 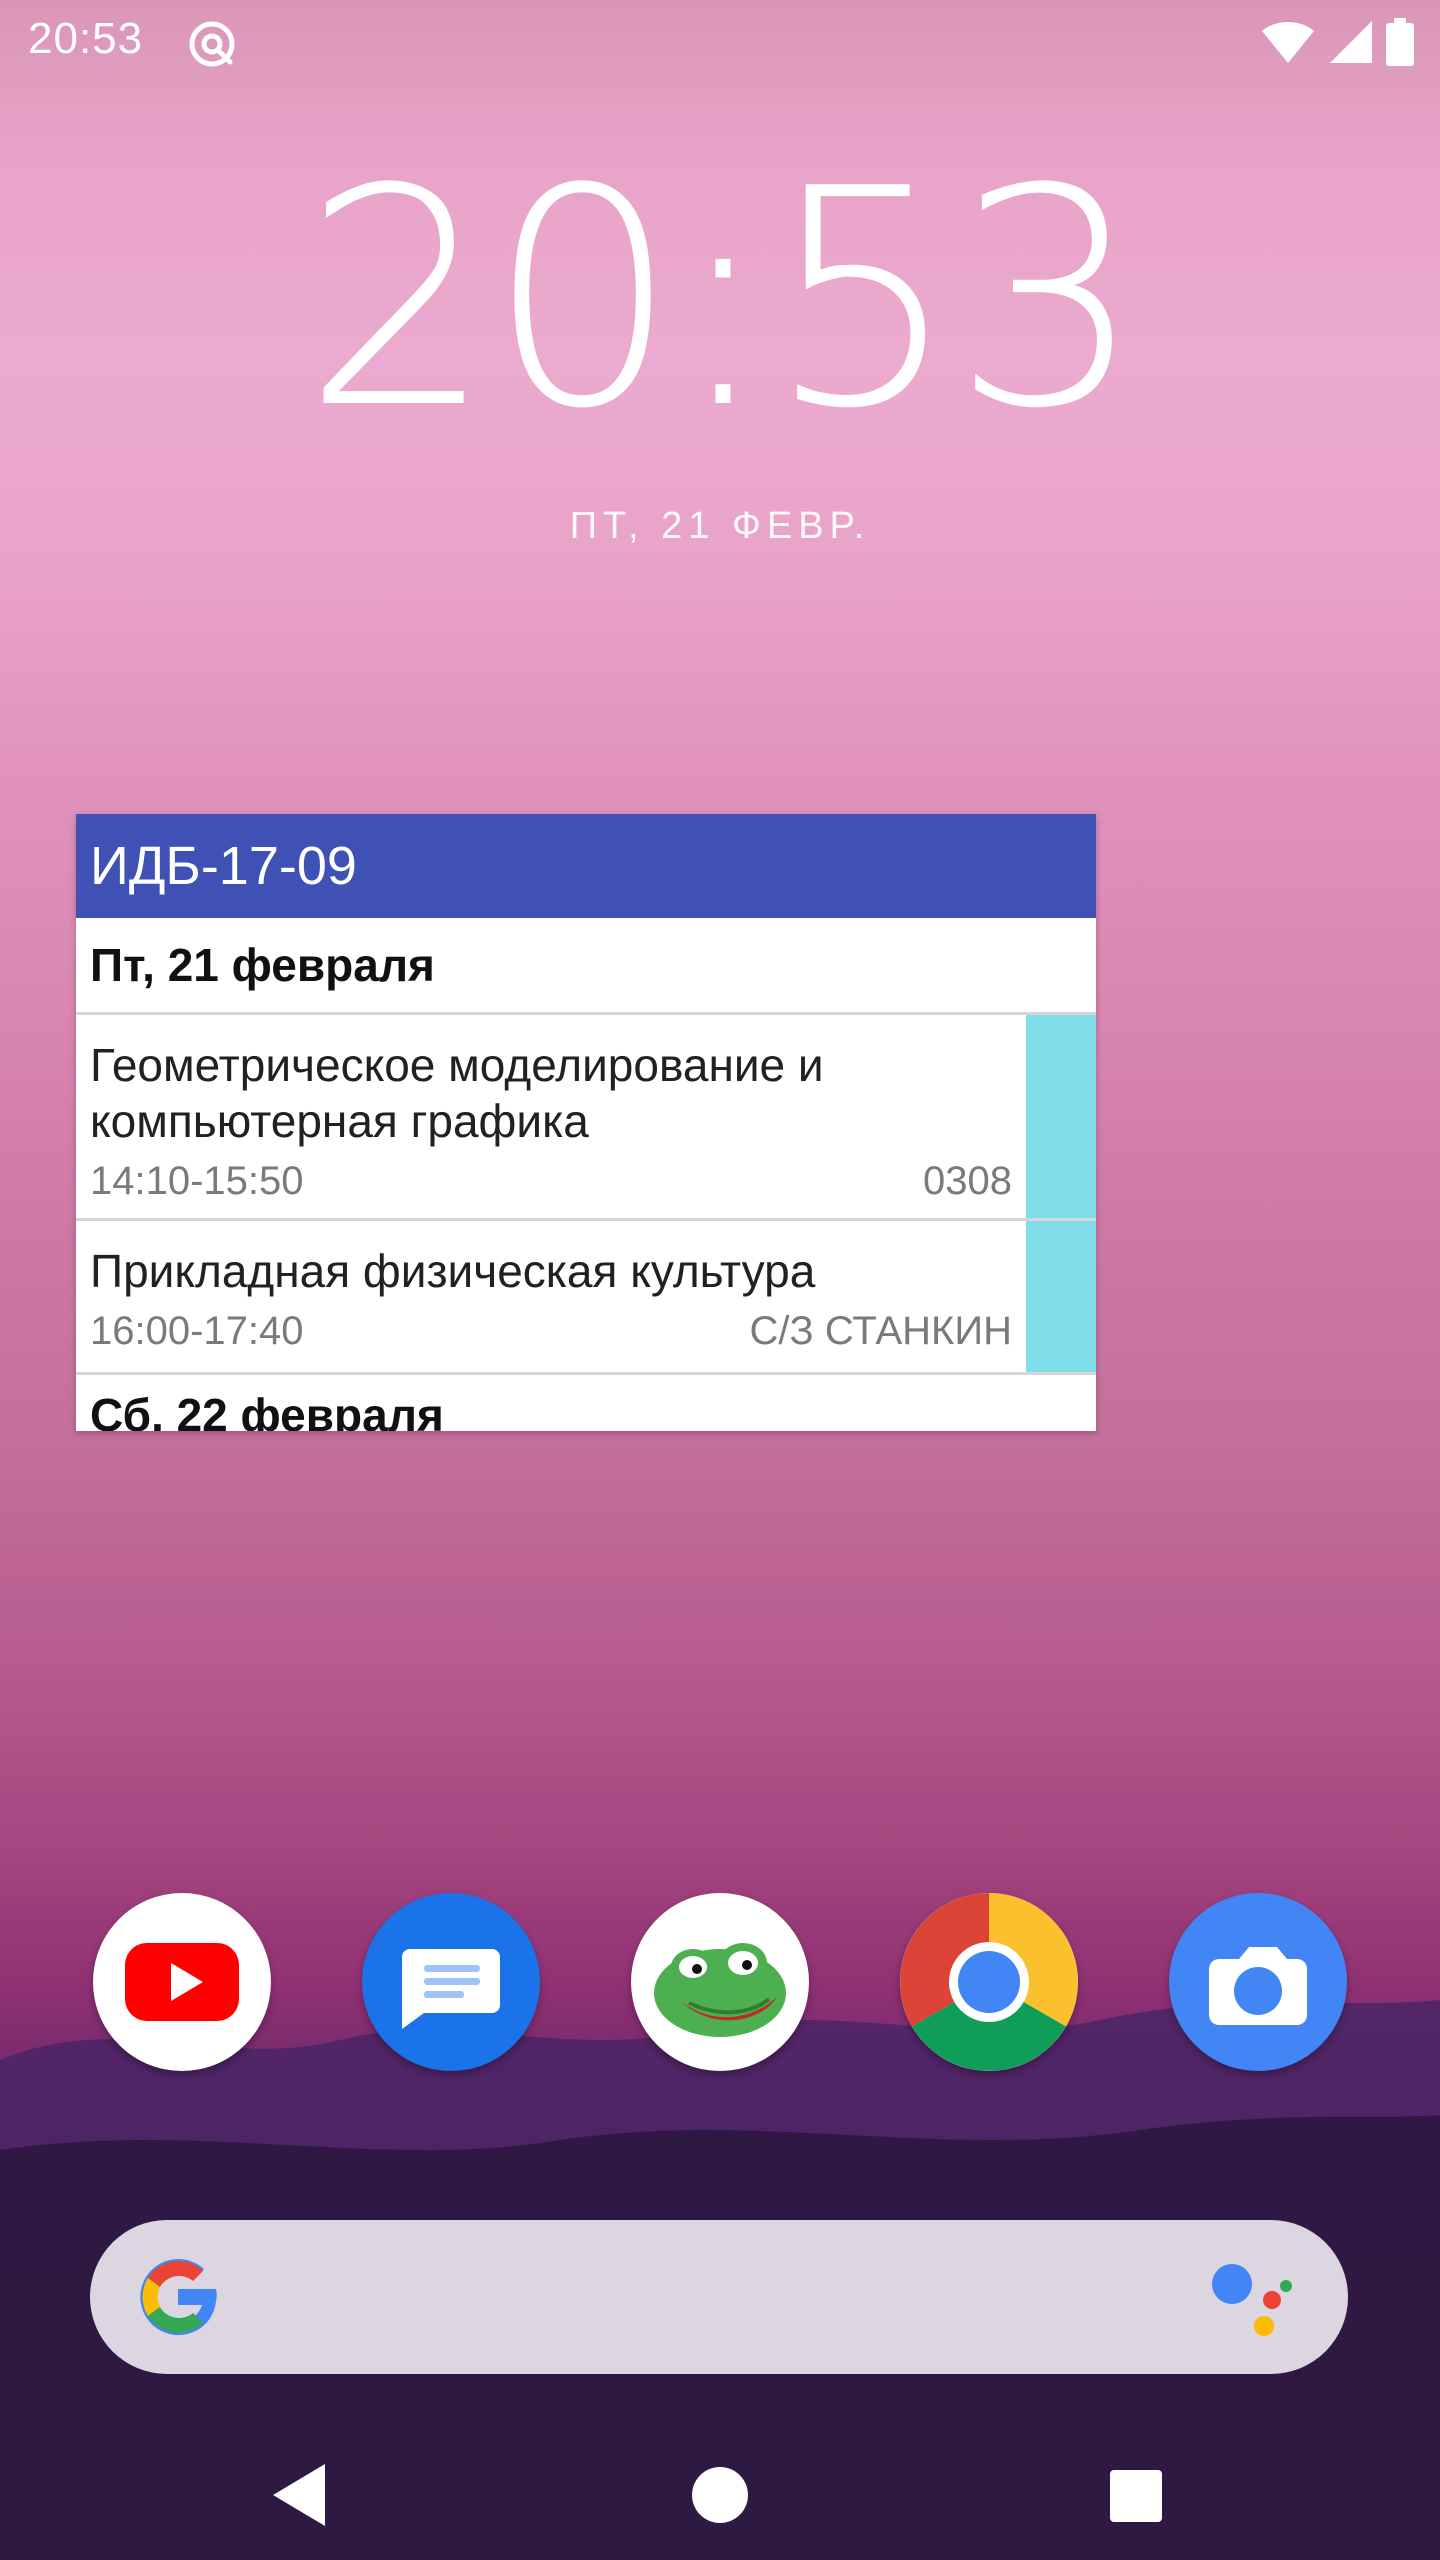 What do you see at coordinates (586, 866) in the screenshot?
I see `widget-title: ИДБ-17-09` at bounding box center [586, 866].